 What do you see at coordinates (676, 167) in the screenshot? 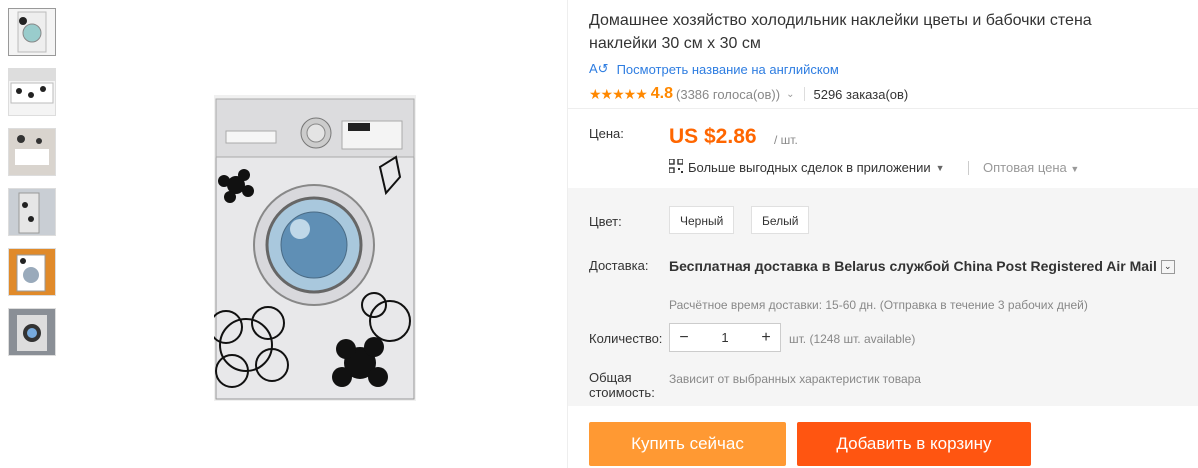
I see `qr-code-icon` at bounding box center [676, 167].